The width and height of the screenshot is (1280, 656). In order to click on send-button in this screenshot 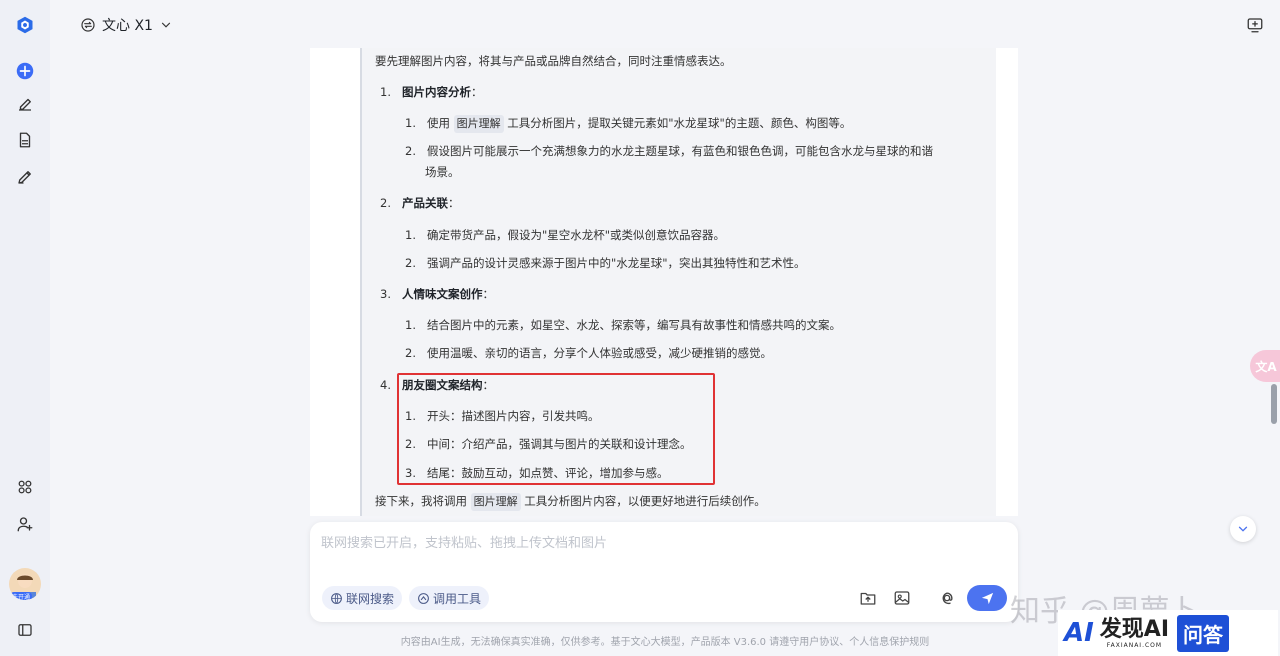, I will do `click(987, 598)`.